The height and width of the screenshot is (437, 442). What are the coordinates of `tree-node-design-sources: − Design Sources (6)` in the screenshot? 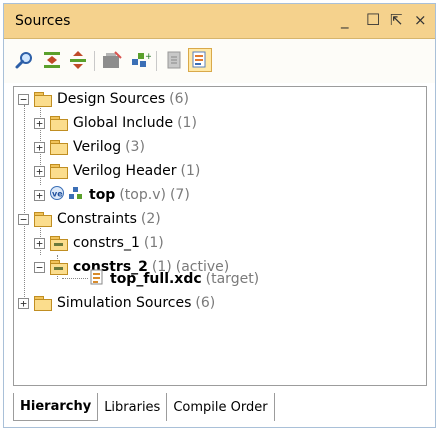 It's located at (103, 99).